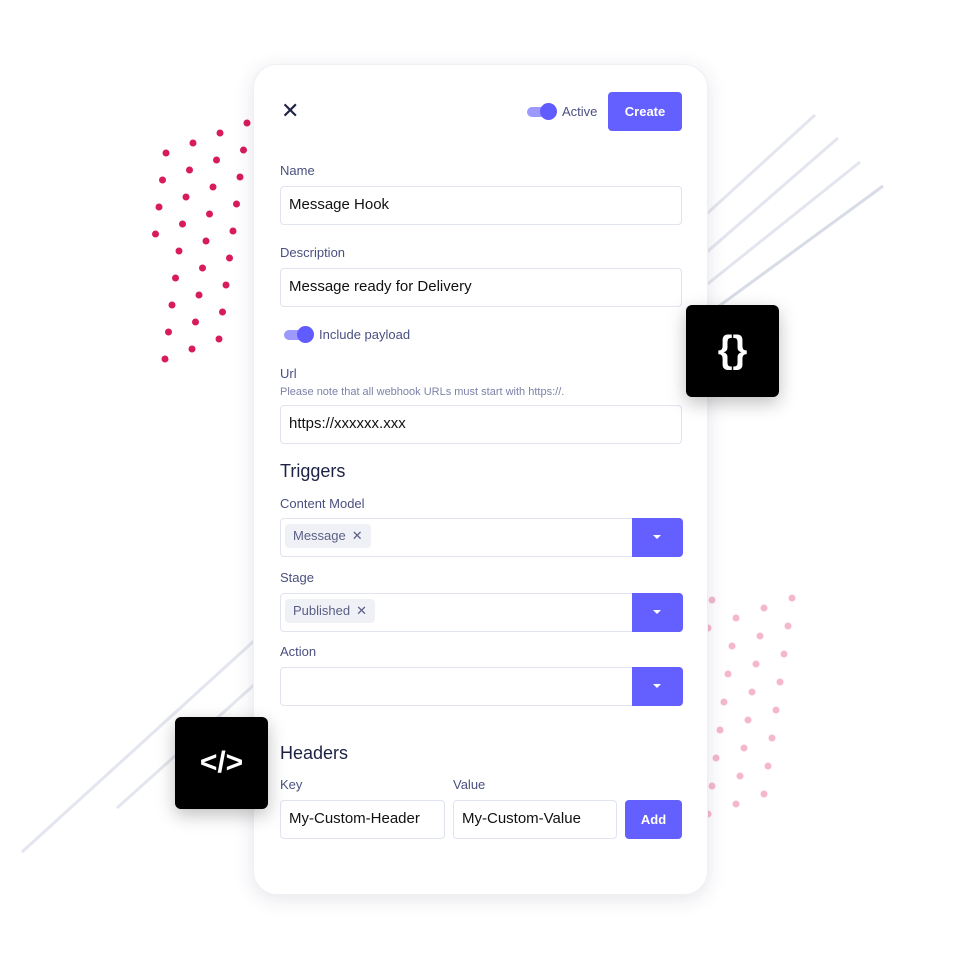 This screenshot has height=960, width=960. Describe the element at coordinates (732, 351) in the screenshot. I see `braces-badge: {}` at that location.